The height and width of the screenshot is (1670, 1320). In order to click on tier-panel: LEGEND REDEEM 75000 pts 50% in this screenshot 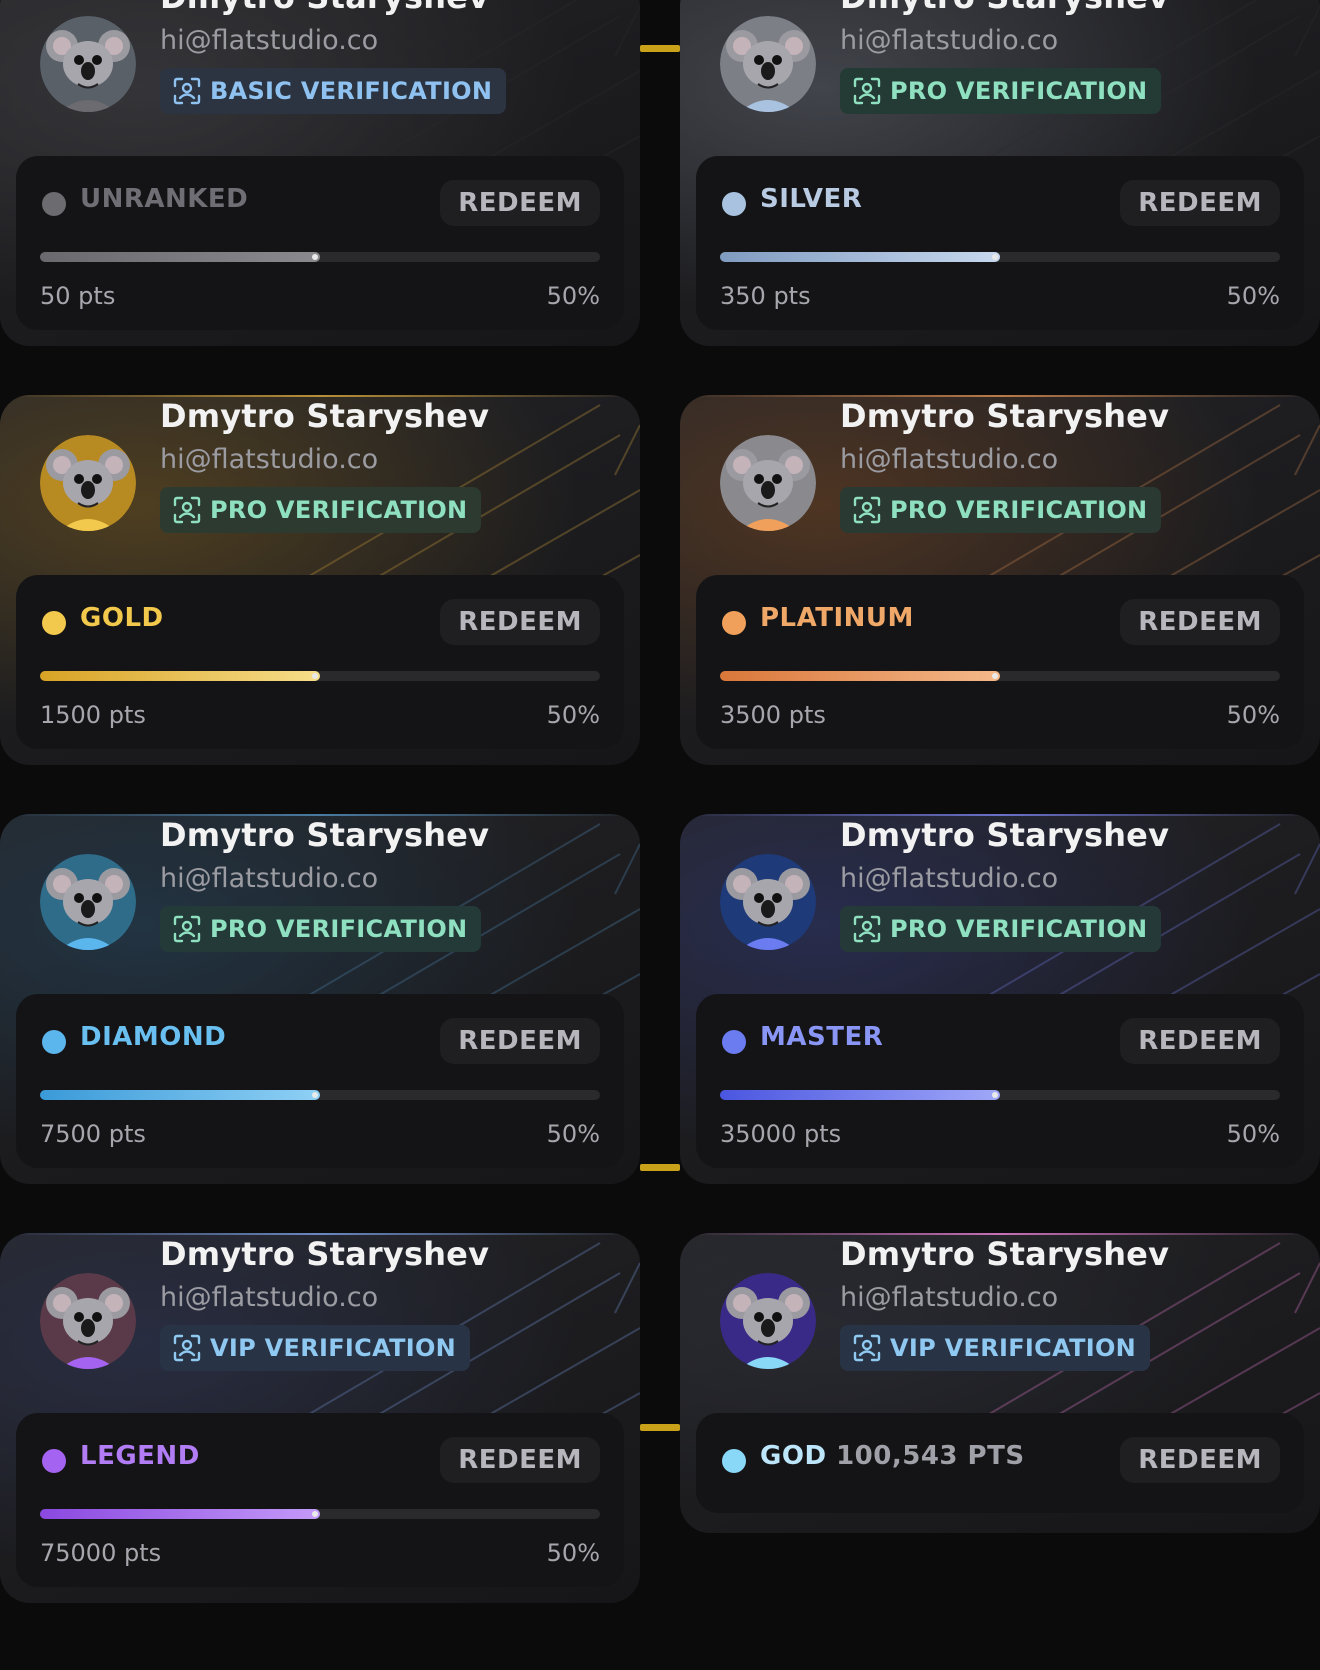, I will do `click(320, 1500)`.